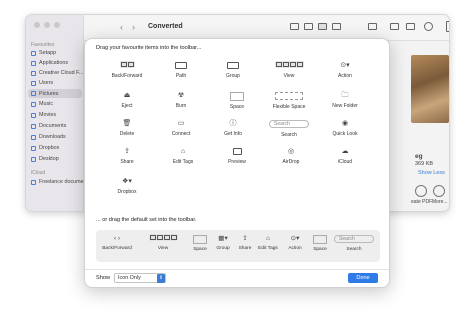 The height and width of the screenshot is (320, 474). I want to click on default-group: ▦▾ Group, so click(223, 242).